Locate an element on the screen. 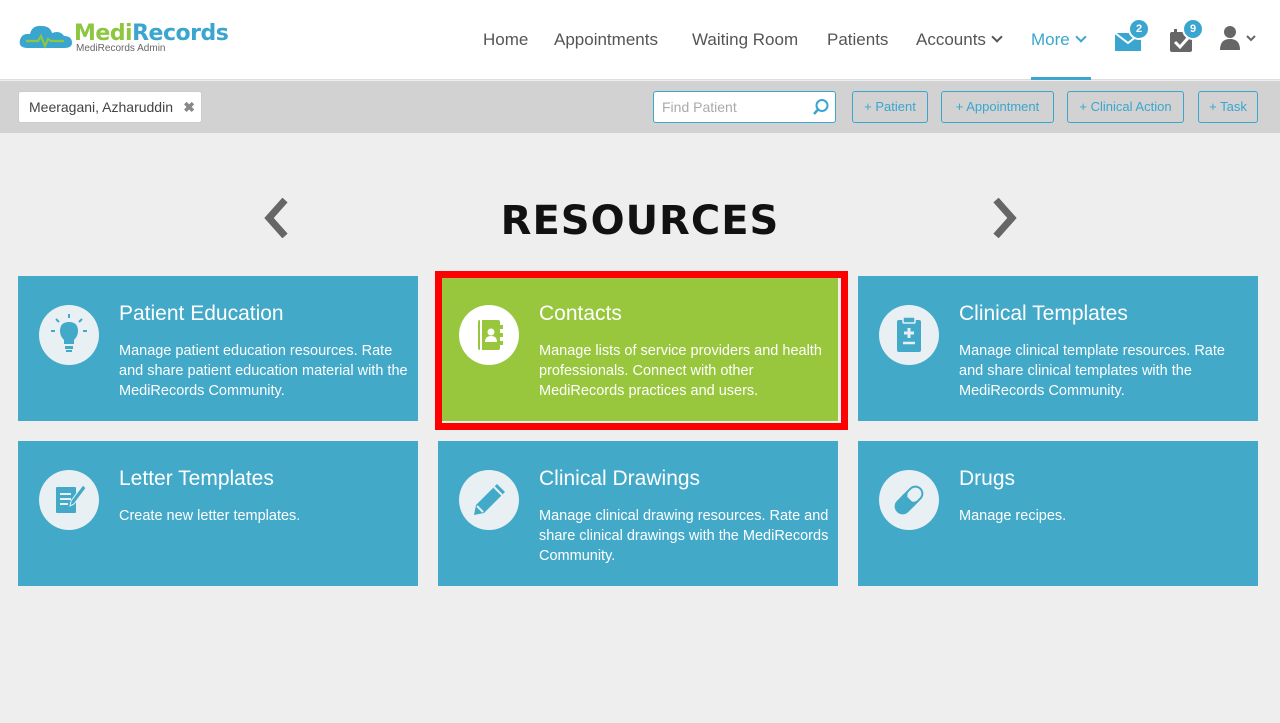 This screenshot has width=1280, height=723. tasks-count-badge: 9 is located at coordinates (1193, 29).